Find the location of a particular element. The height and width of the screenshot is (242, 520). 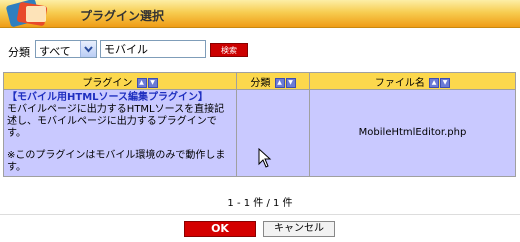

pagination-text: 1 - 1 件 / 1 件 is located at coordinates (260, 203).